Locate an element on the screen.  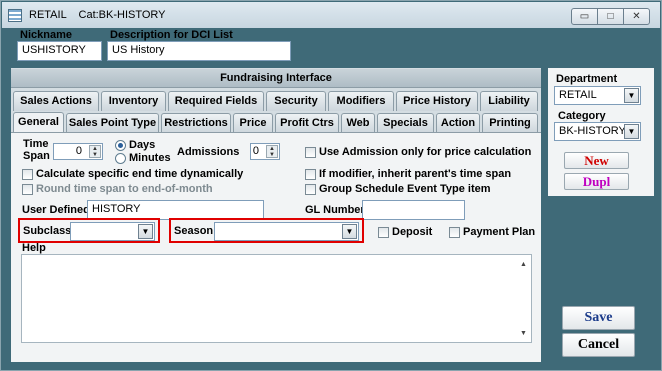
inherit-time-span-checkbox is located at coordinates (310, 174).